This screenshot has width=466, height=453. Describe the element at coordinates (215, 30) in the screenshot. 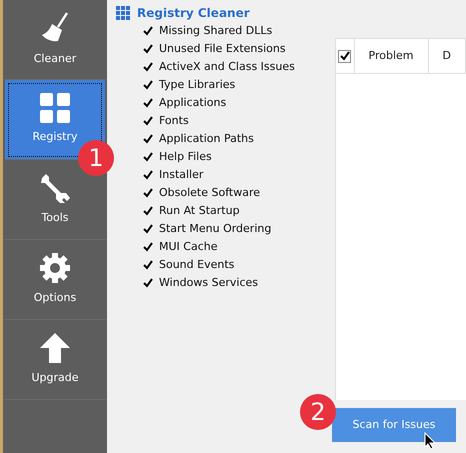

I see `checkbox-label: Missing Shared DLLs` at that location.